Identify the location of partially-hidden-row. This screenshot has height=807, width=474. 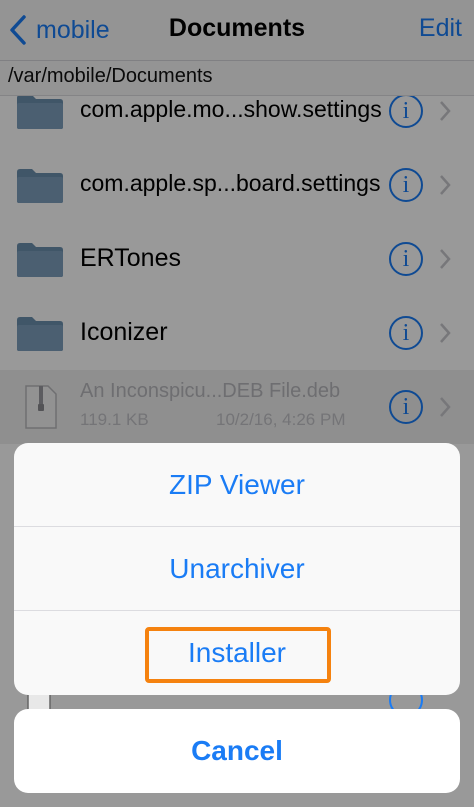
(237, 702).